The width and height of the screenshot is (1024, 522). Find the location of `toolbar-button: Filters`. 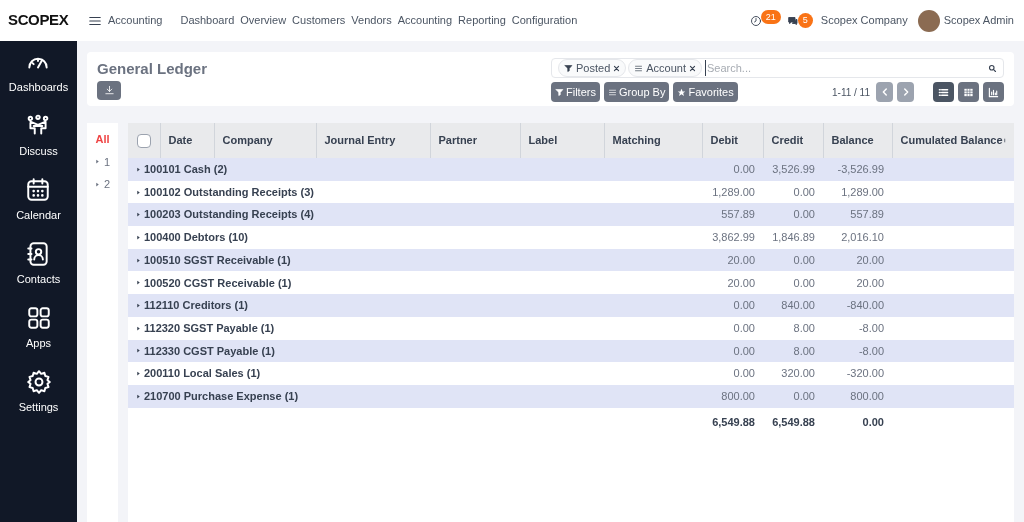

toolbar-button: Filters is located at coordinates (575, 92).